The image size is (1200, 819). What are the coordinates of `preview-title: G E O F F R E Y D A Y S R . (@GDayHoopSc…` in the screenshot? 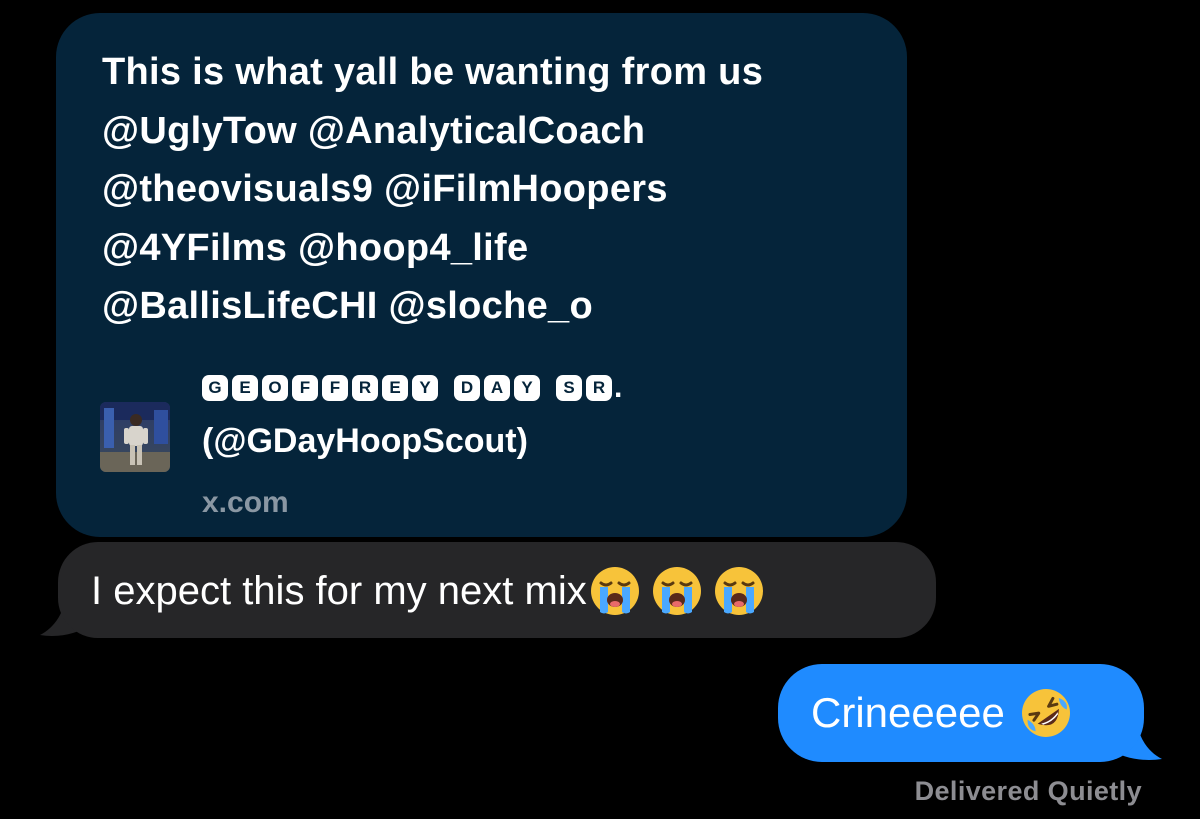 It's located at (522, 414).